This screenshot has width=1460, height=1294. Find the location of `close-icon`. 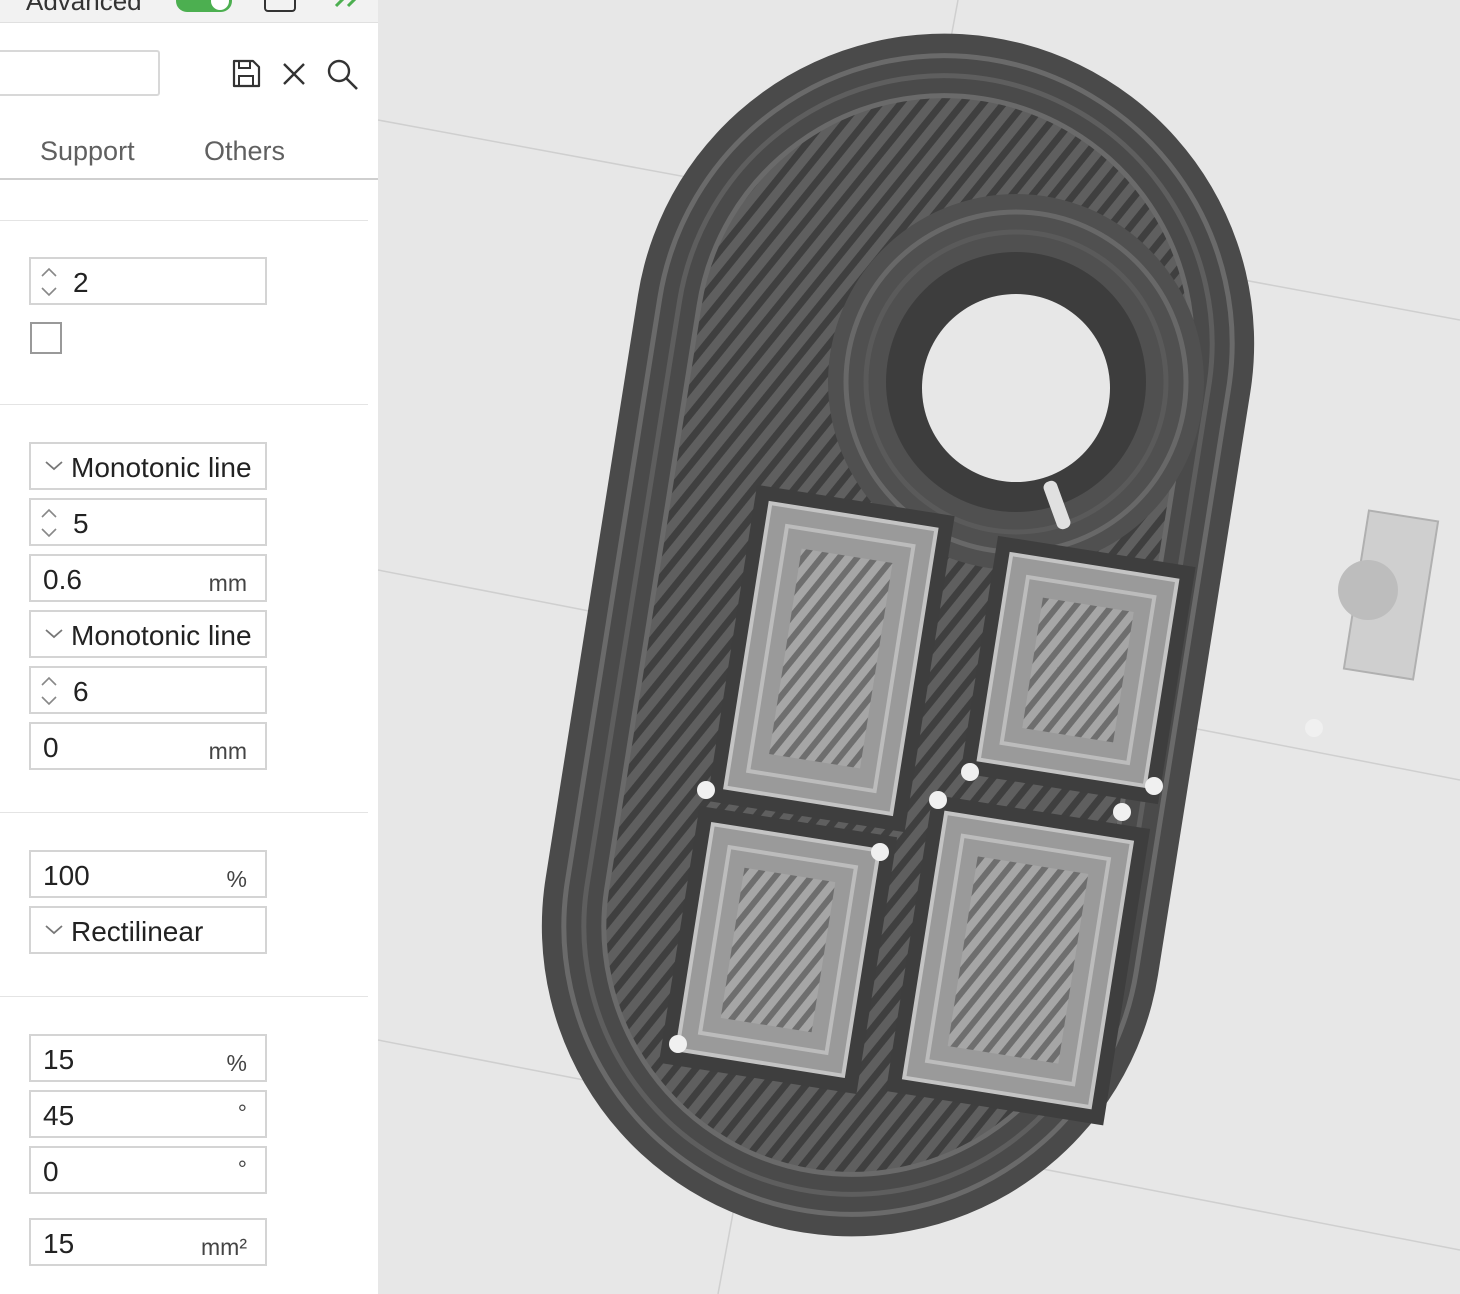

close-icon is located at coordinates (294, 73).